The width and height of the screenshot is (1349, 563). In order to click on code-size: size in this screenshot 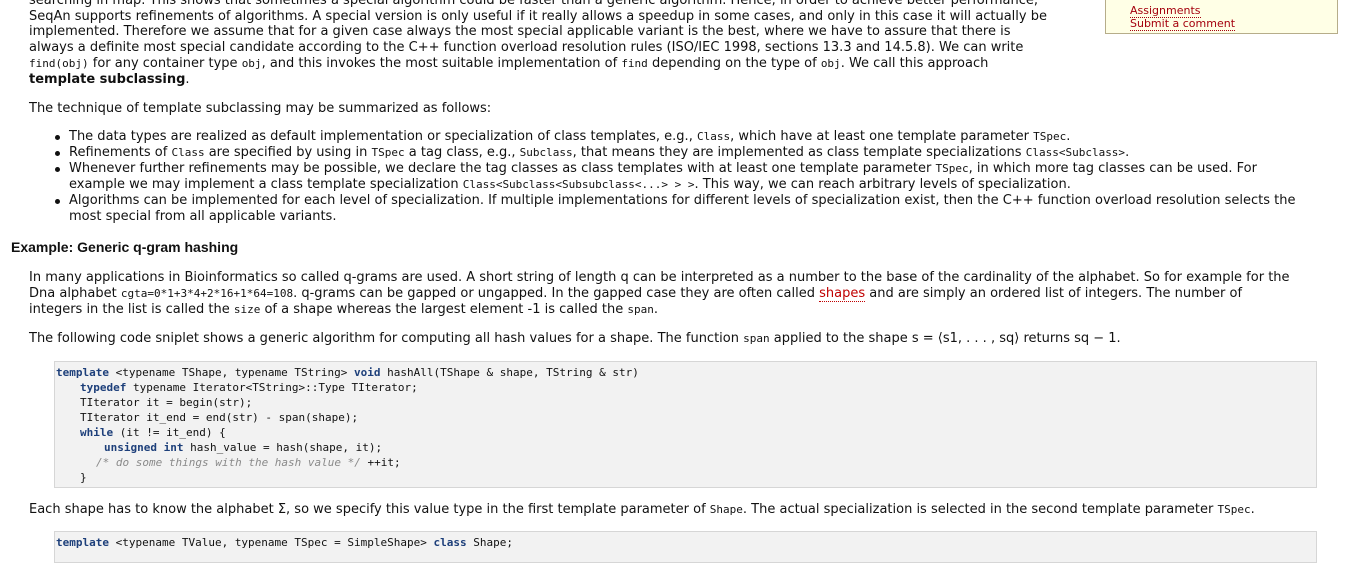, I will do `click(247, 309)`.